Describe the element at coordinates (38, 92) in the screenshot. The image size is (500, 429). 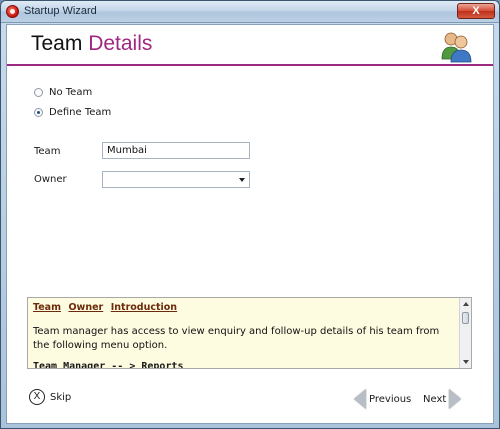
I see `radio-button` at that location.